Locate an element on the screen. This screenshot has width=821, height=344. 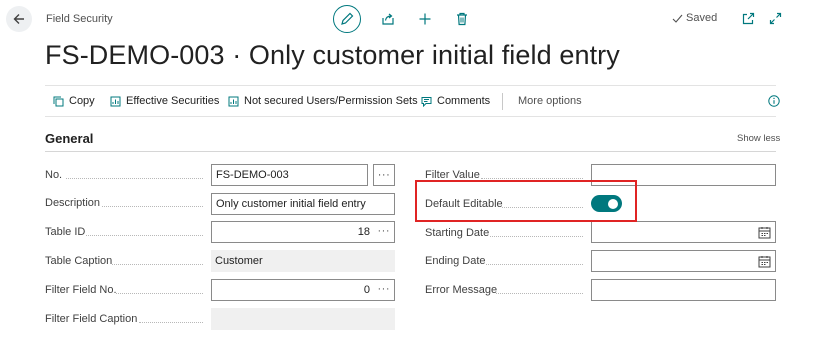
breadcrumb: Field Security is located at coordinates (79, 19).